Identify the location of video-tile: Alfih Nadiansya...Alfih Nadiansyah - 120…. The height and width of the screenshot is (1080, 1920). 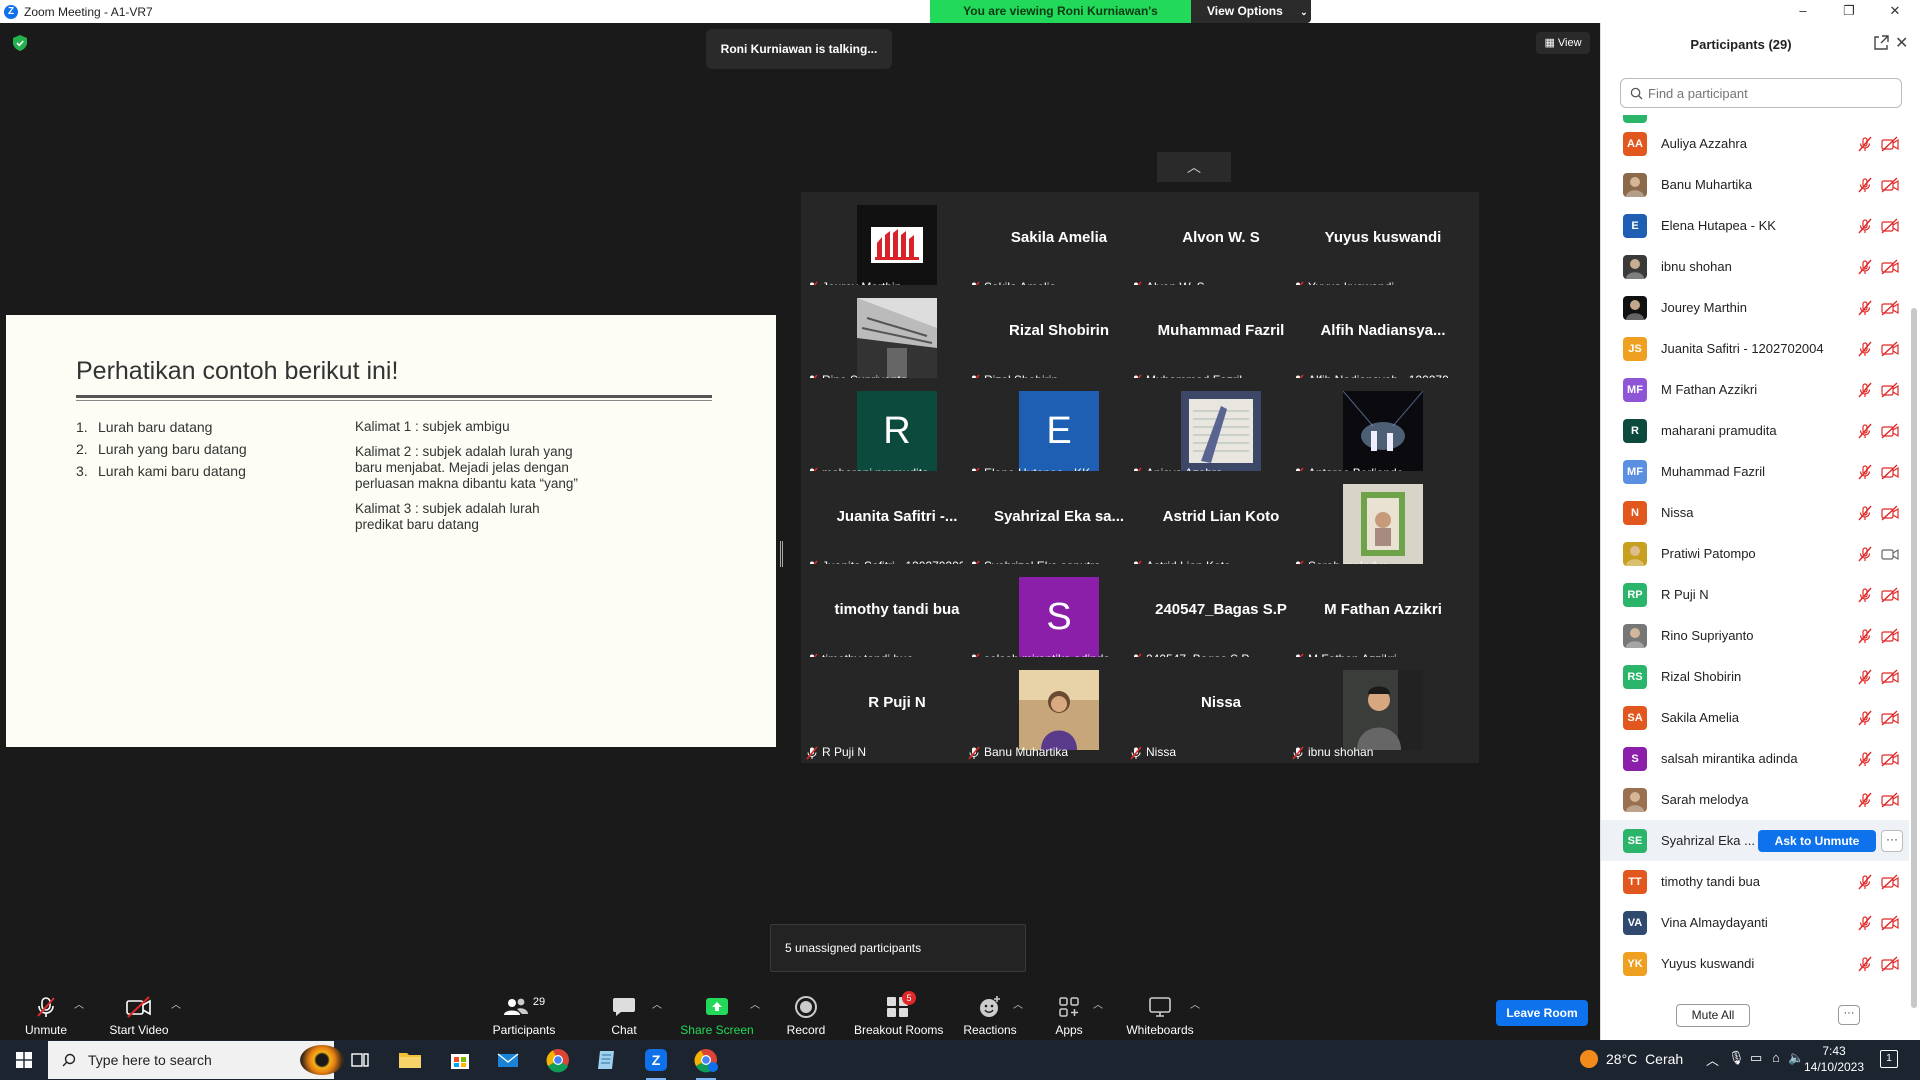
(1383, 338).